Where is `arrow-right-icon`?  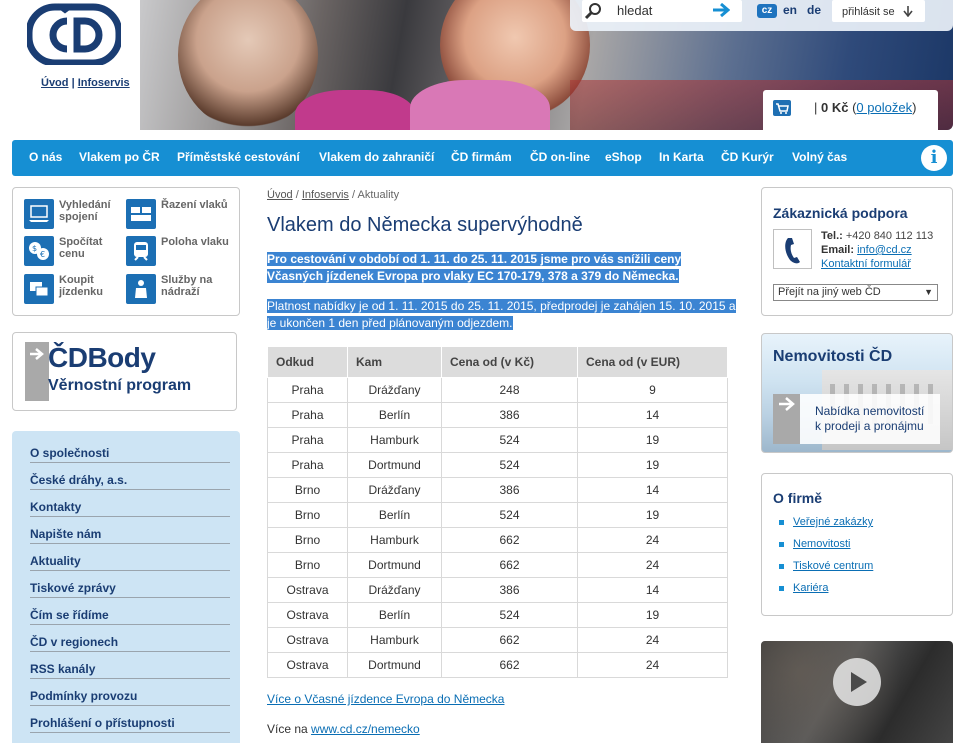 arrow-right-icon is located at coordinates (721, 10).